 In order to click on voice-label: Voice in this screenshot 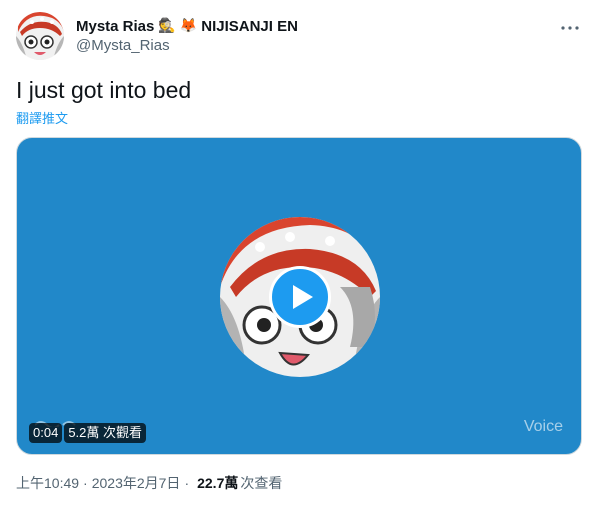, I will do `click(543, 426)`.